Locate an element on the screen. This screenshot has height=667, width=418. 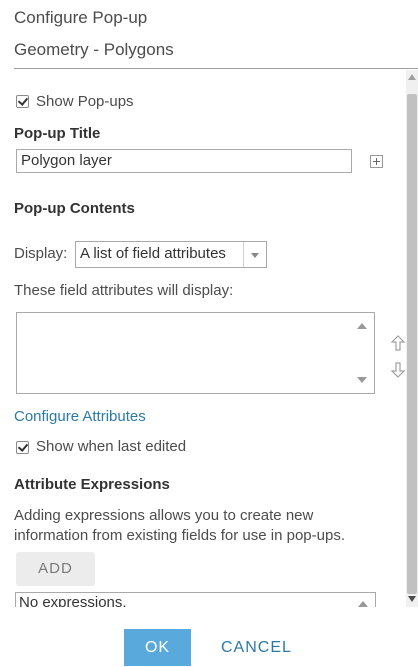
display-select: A list of field attributes is located at coordinates (171, 254).